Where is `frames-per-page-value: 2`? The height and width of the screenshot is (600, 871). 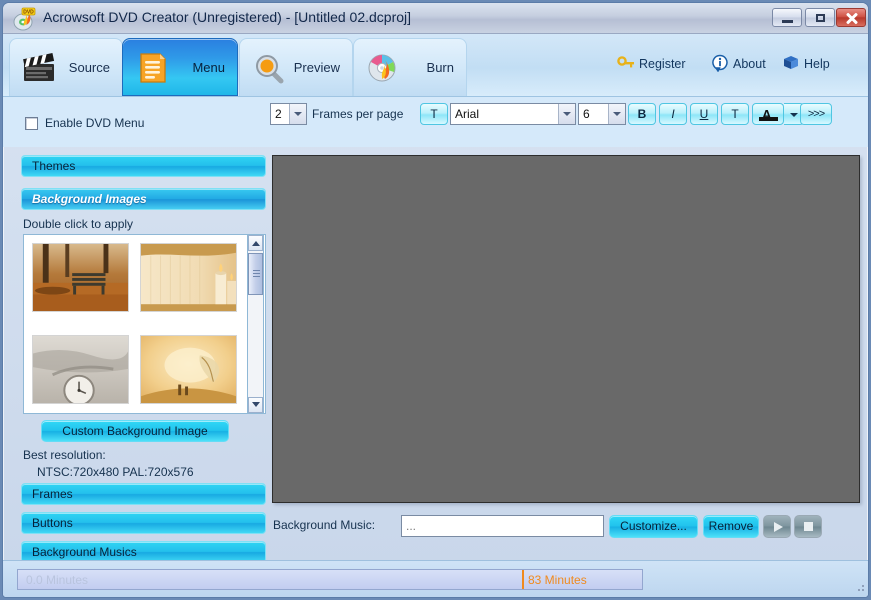
frames-per-page-value: 2 is located at coordinates (278, 114).